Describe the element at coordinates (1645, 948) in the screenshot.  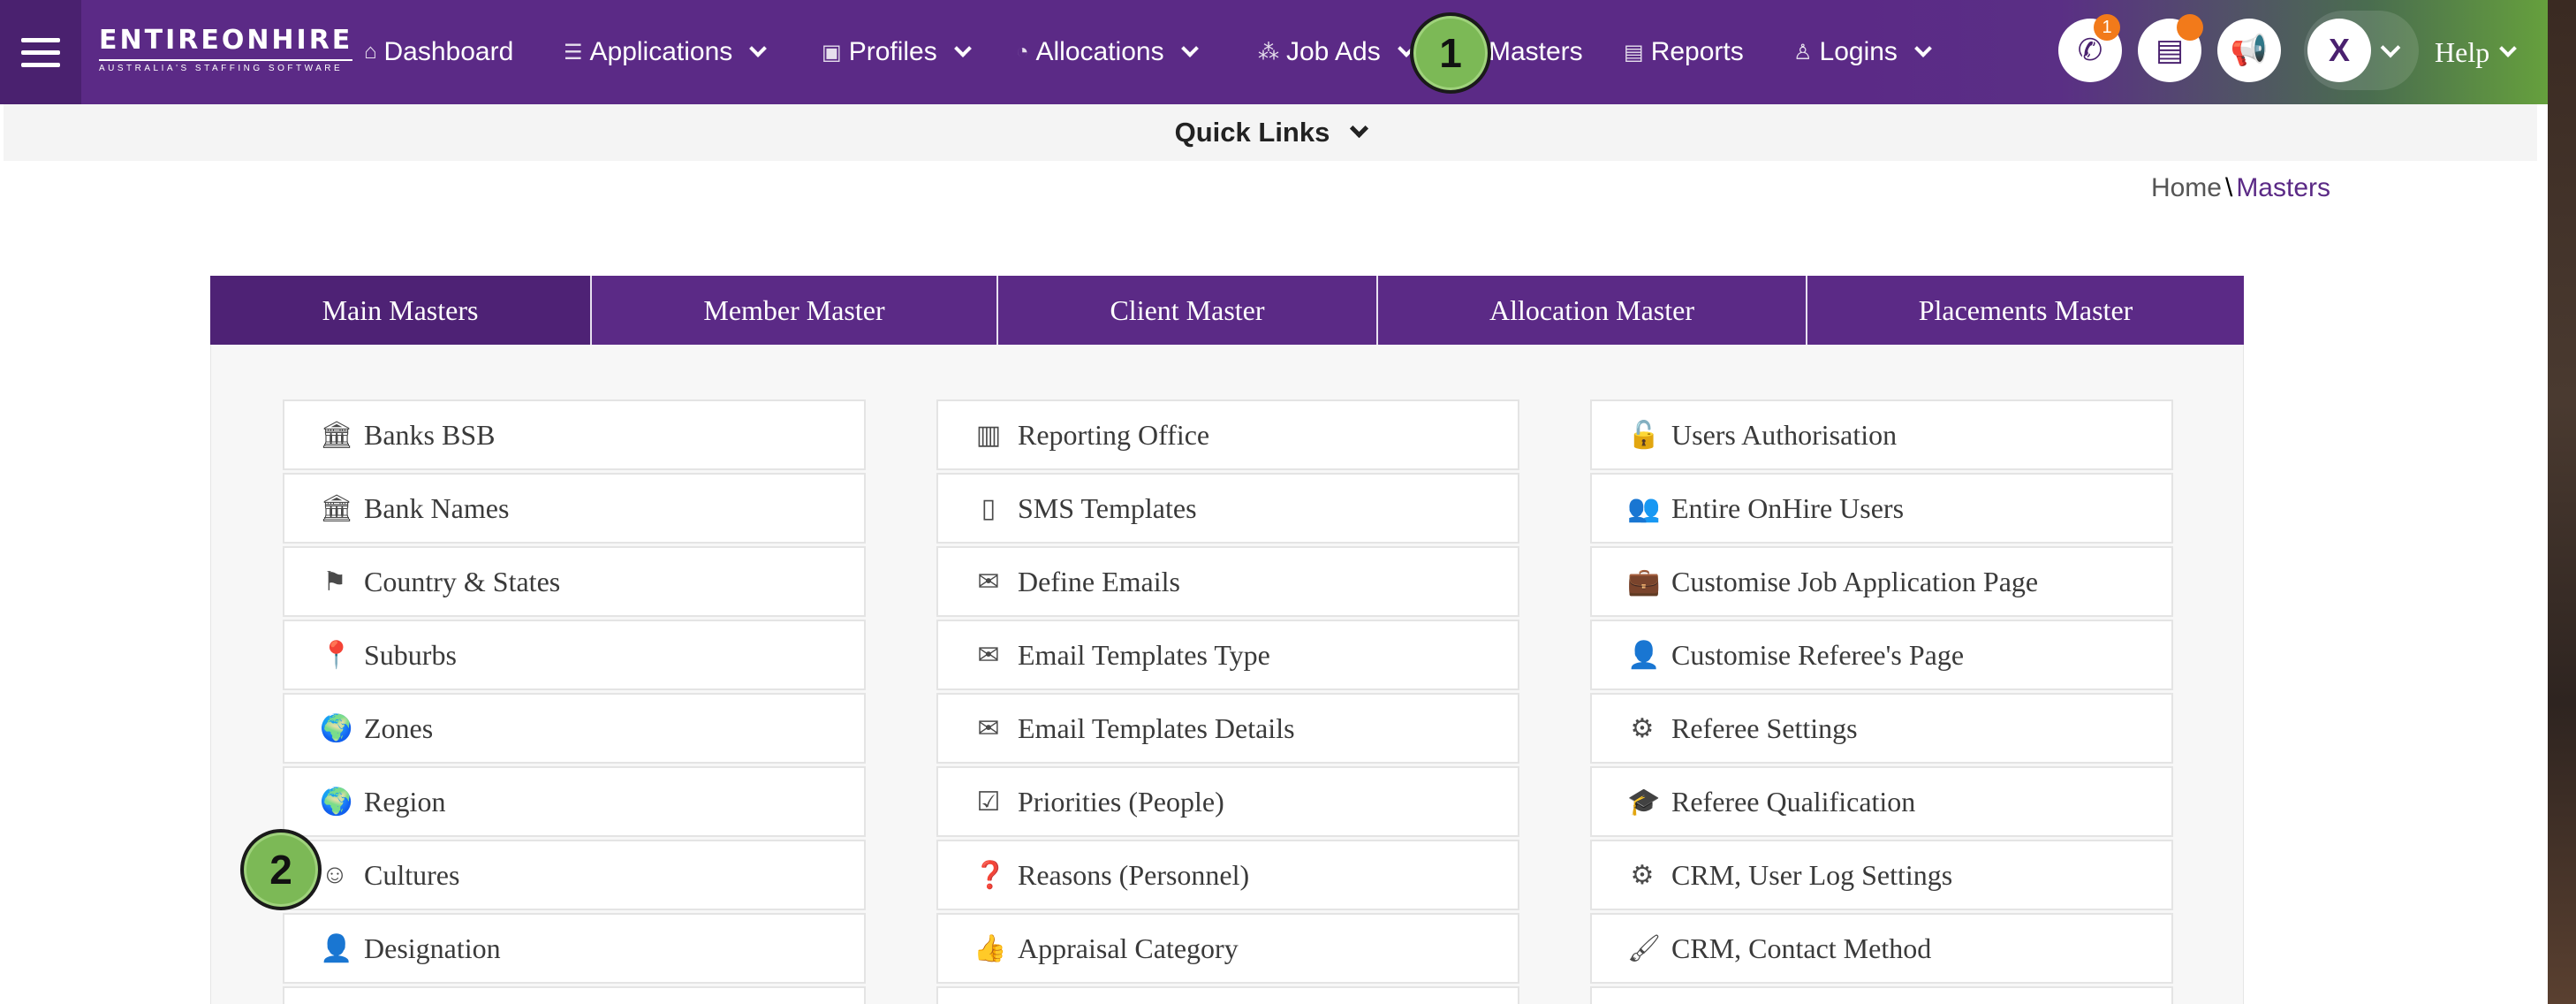
I see `paint-brush-icon: 🖌` at that location.